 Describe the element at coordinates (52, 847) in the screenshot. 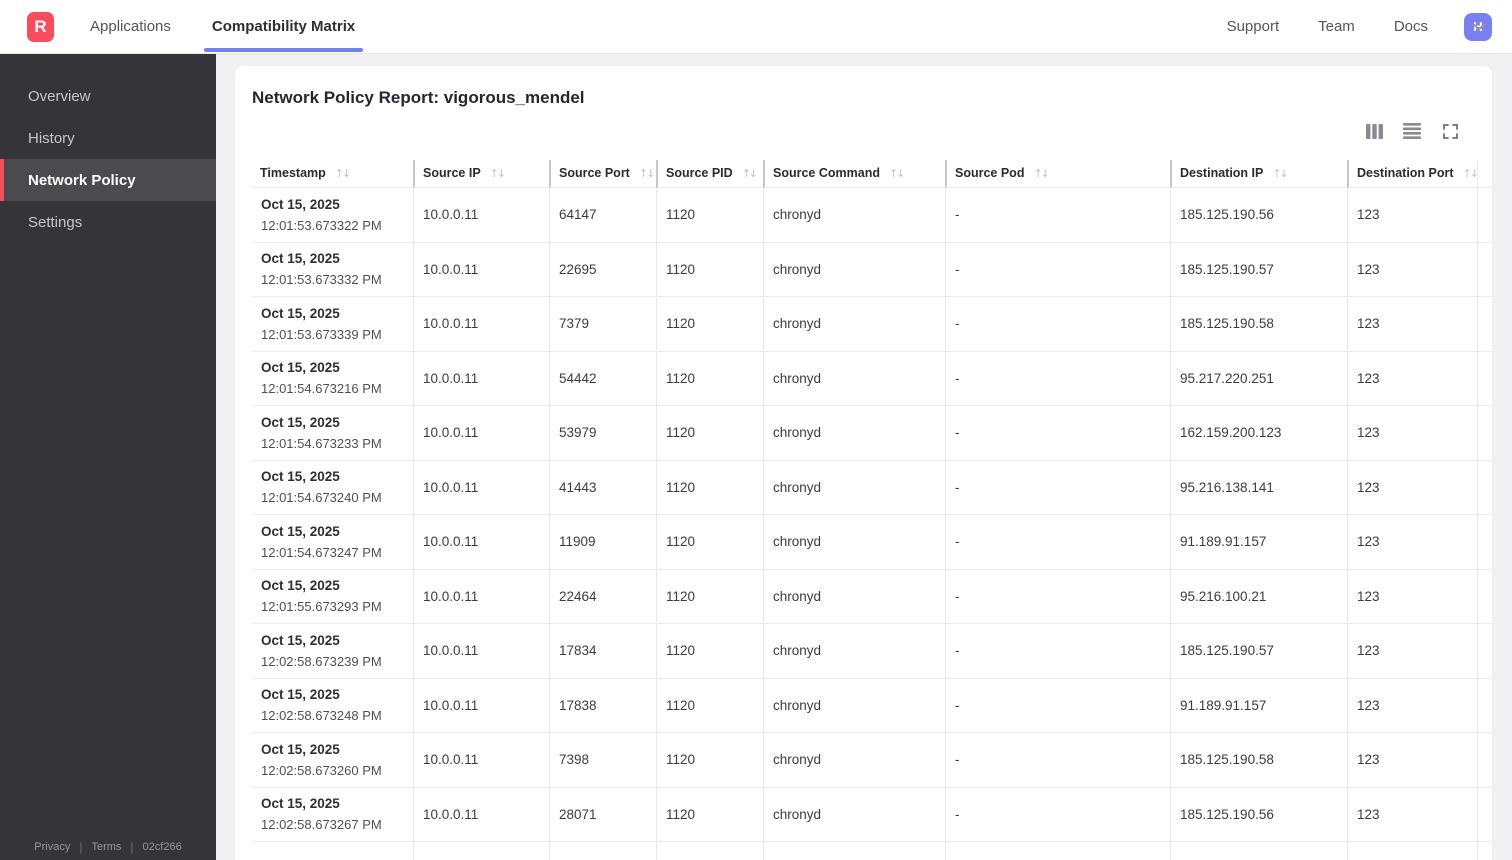

I see `privacy-link: Privacy` at that location.